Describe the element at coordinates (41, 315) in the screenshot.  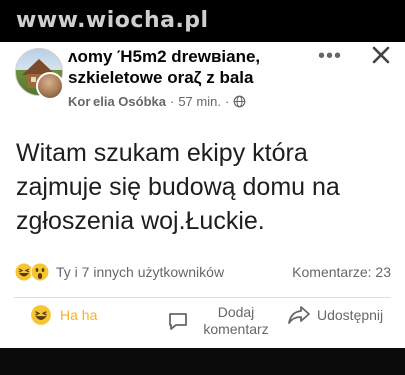
I see `haha-emoji-icon` at that location.